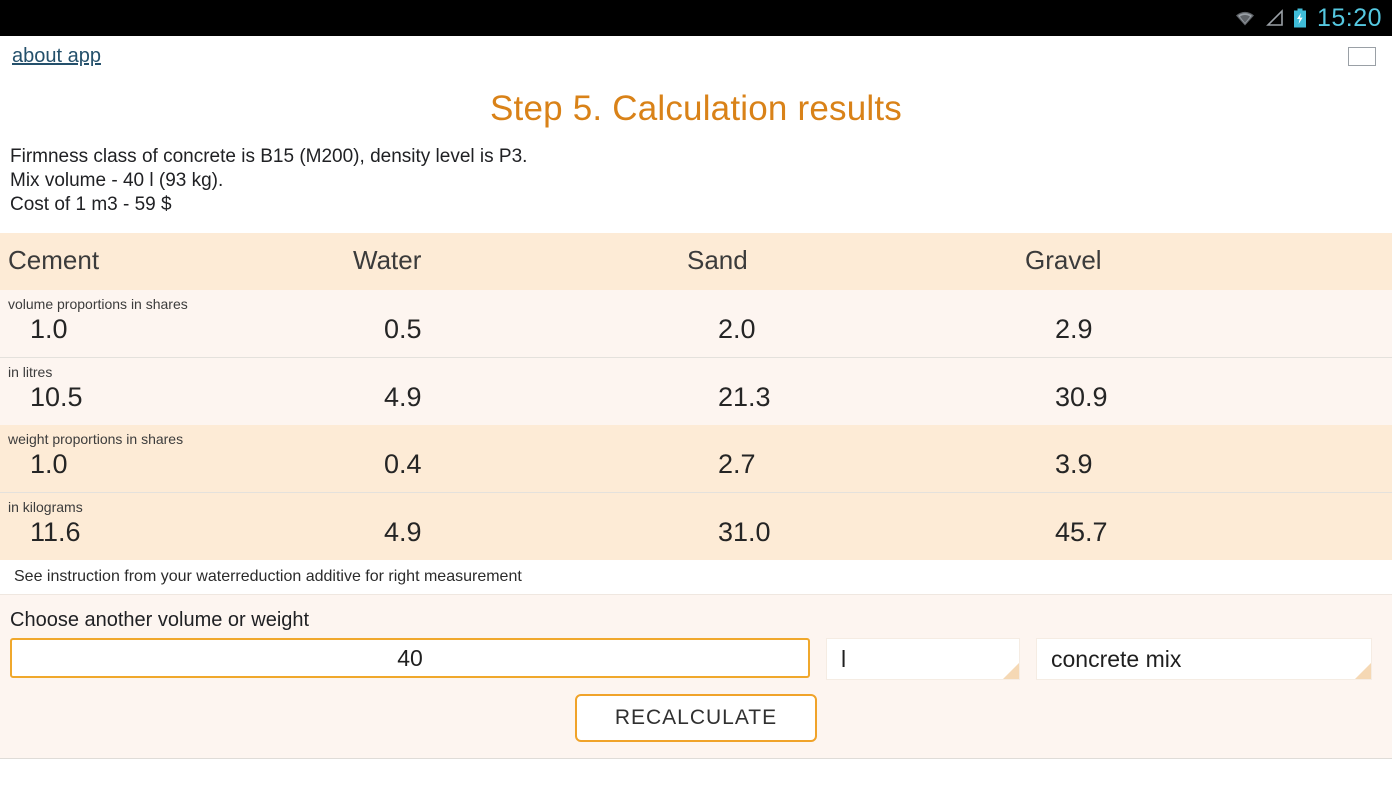 This screenshot has width=1392, height=800. Describe the element at coordinates (30, 372) in the screenshot. I see `row-label: in litres` at that location.